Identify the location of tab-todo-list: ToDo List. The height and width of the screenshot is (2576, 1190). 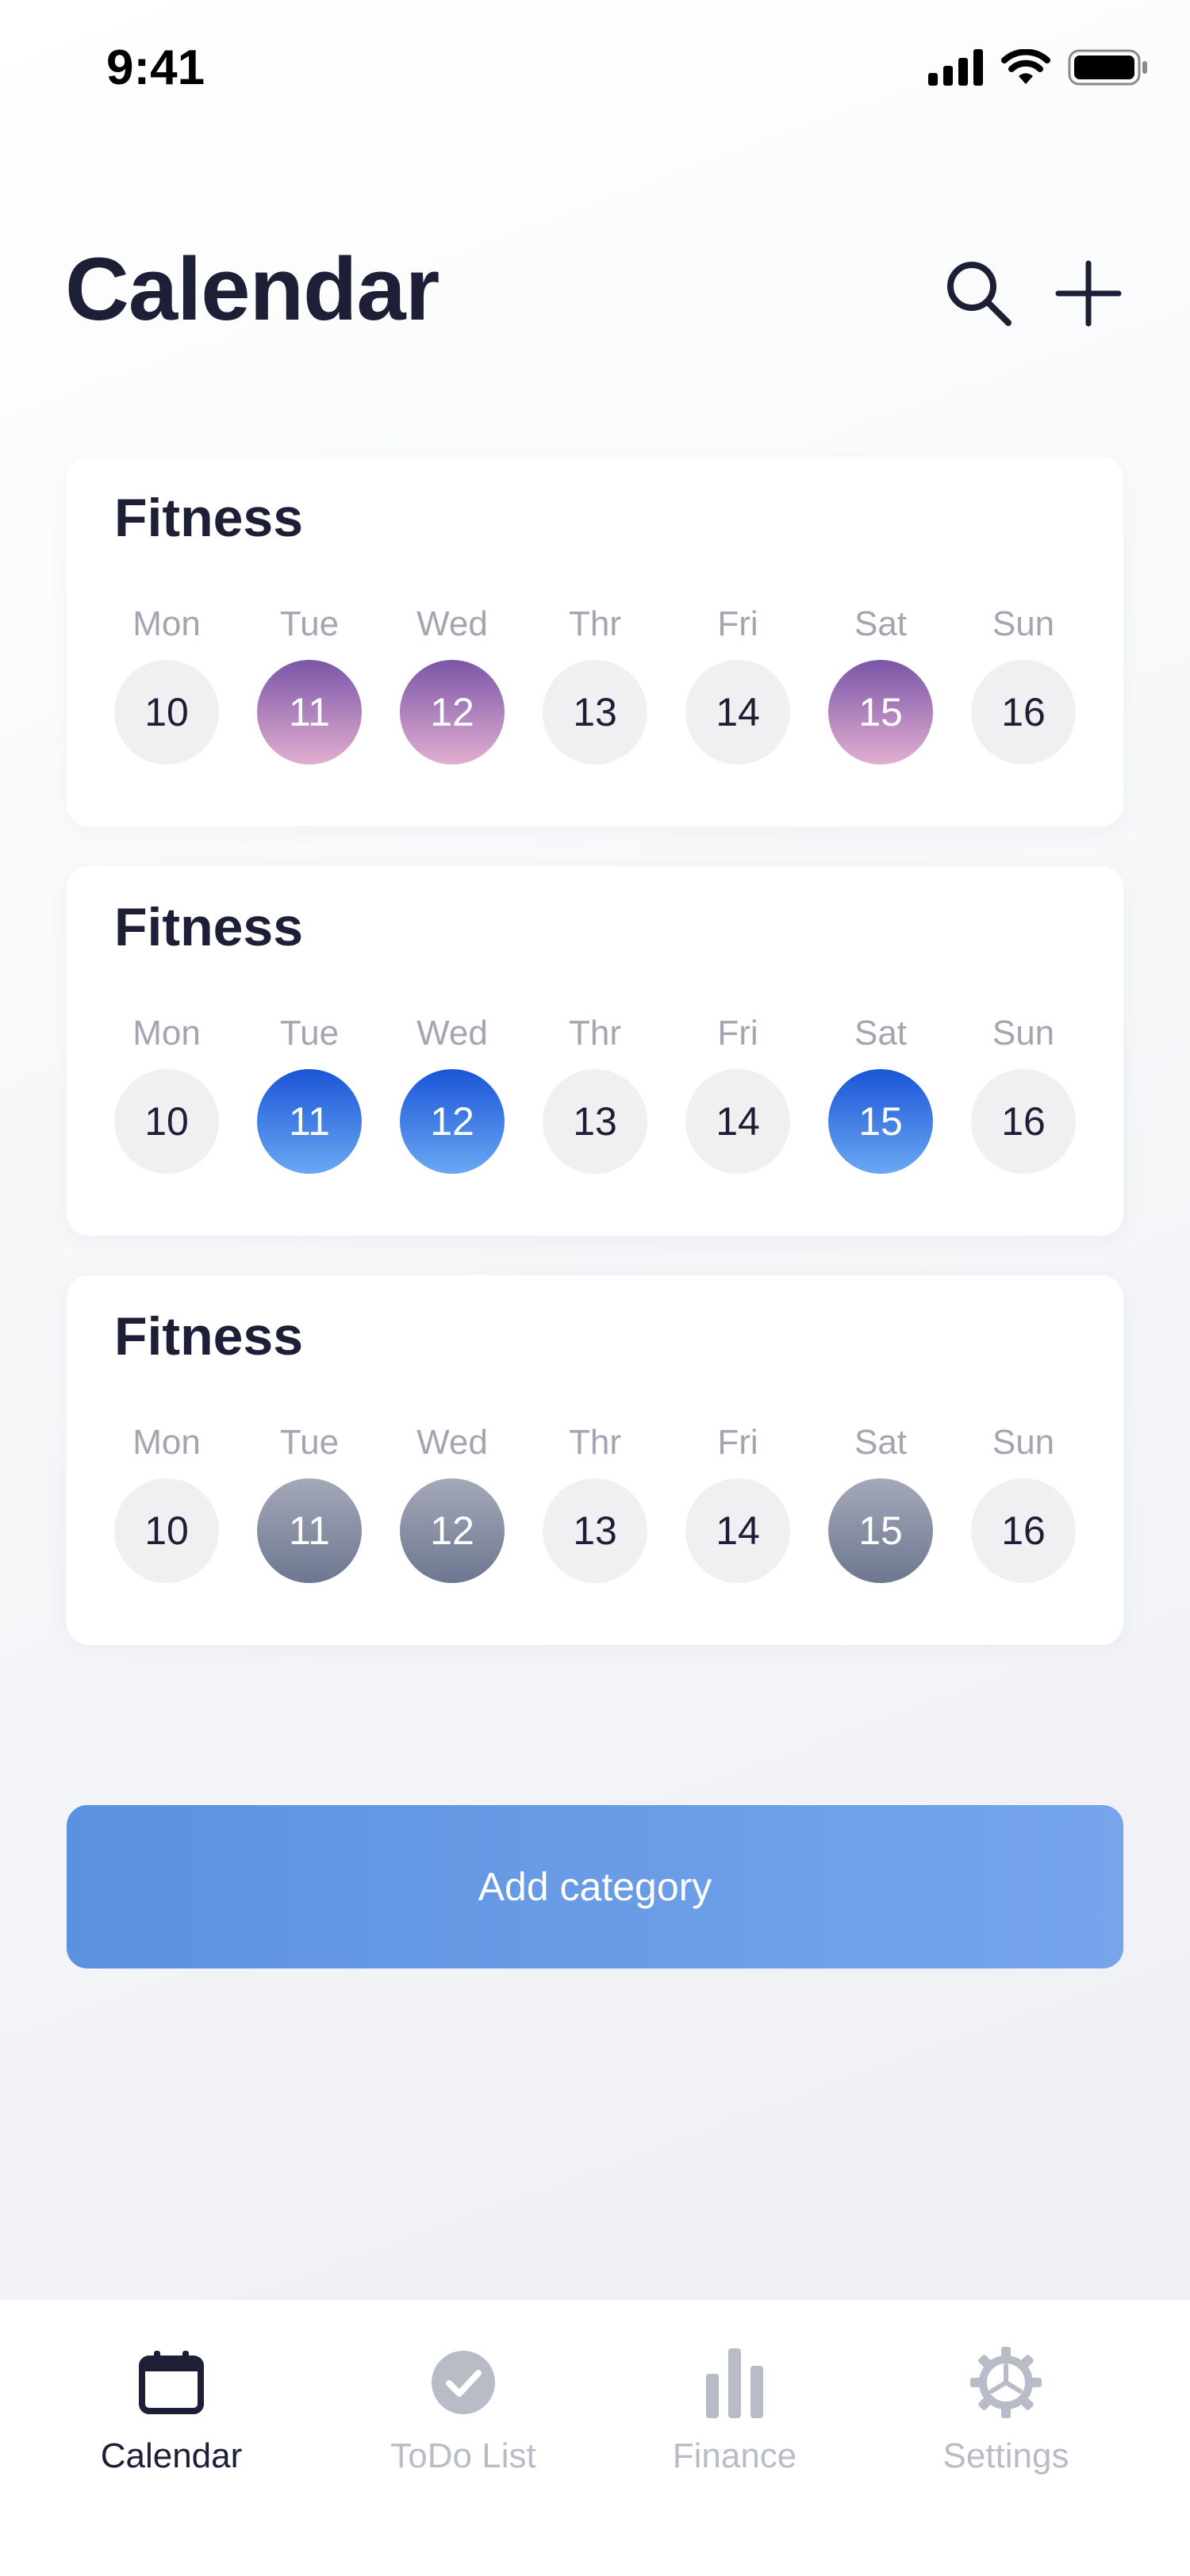
(463, 2409).